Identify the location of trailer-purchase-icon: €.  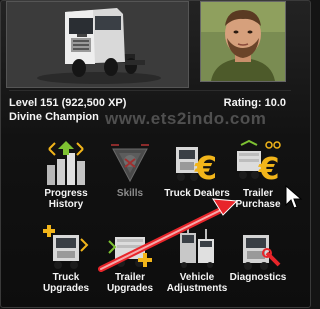
(259, 163).